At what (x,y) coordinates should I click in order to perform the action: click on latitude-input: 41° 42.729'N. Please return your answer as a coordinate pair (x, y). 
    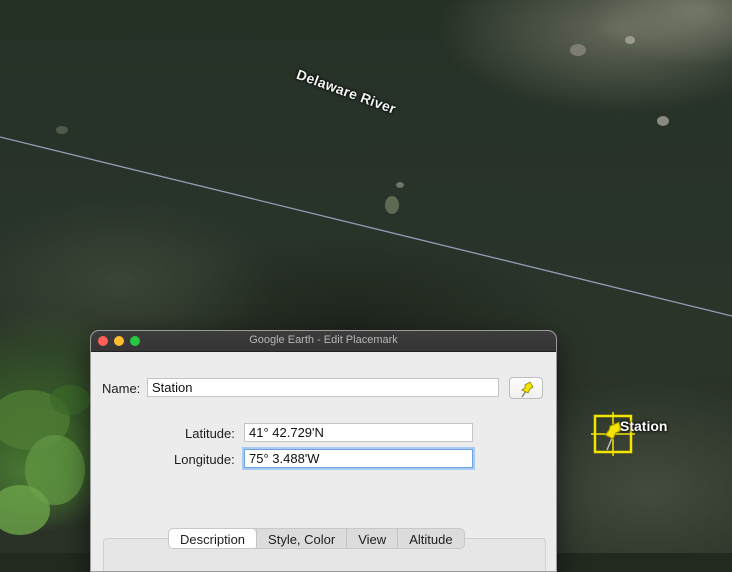
    Looking at the image, I should click on (358, 432).